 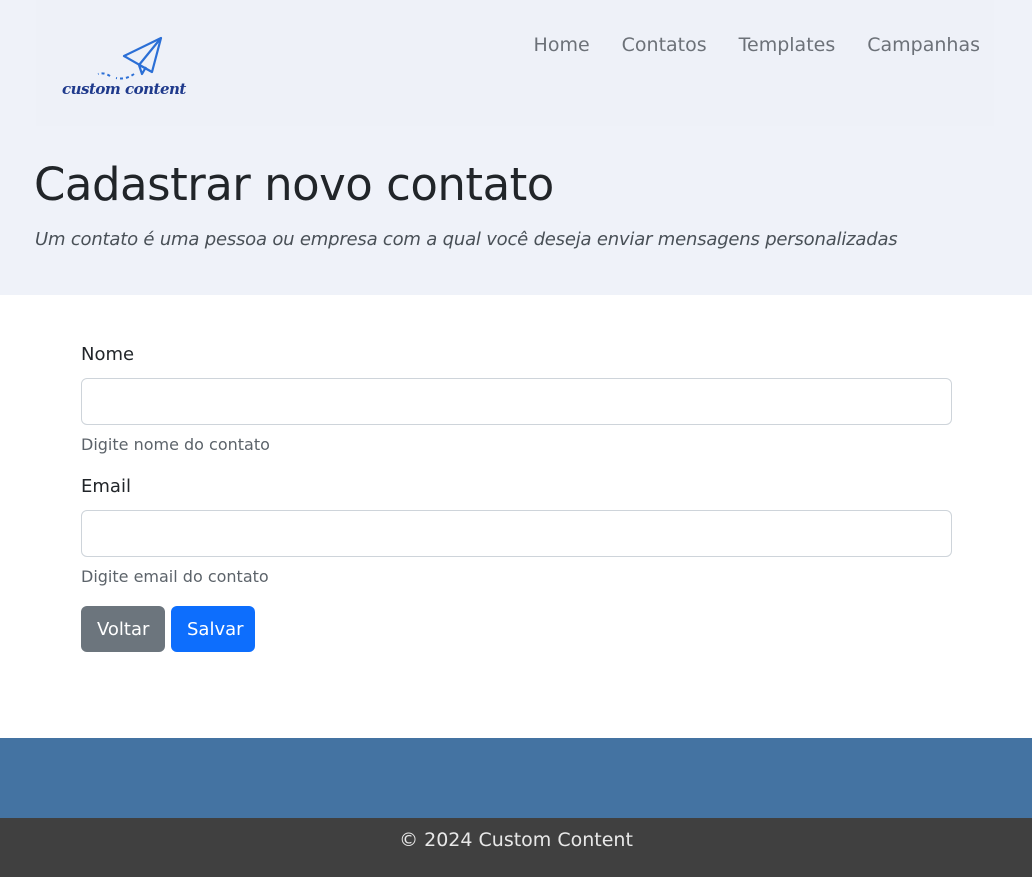 What do you see at coordinates (915, 45) in the screenshot?
I see `nav-link-campanhas: Campanhas` at bounding box center [915, 45].